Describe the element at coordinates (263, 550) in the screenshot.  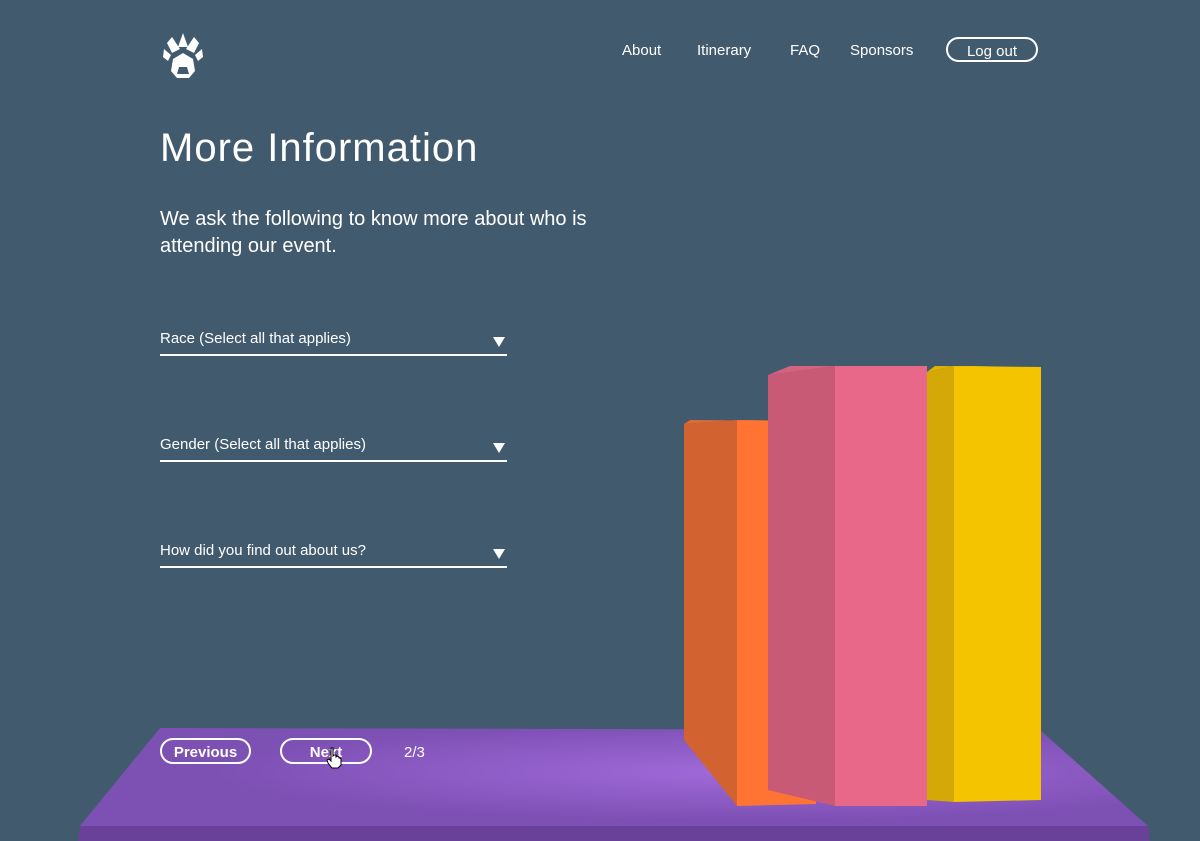
I see `referral-select-label: How did you find out about us?` at that location.